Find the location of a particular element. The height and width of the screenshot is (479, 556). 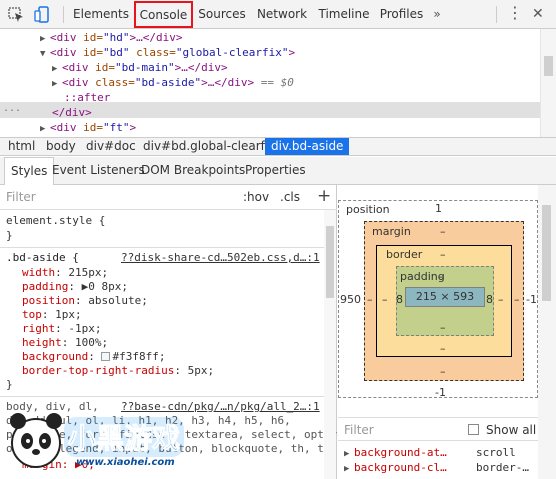

padding-top-value: – is located at coordinates (441, 276).